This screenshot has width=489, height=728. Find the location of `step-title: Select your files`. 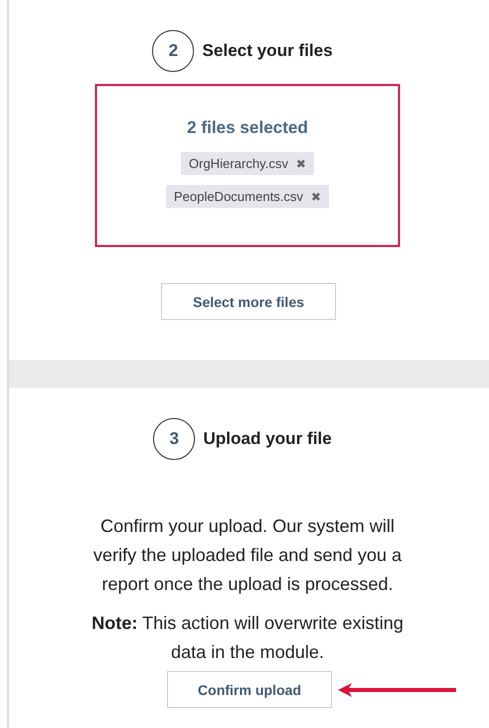

step-title: Select your files is located at coordinates (267, 51).